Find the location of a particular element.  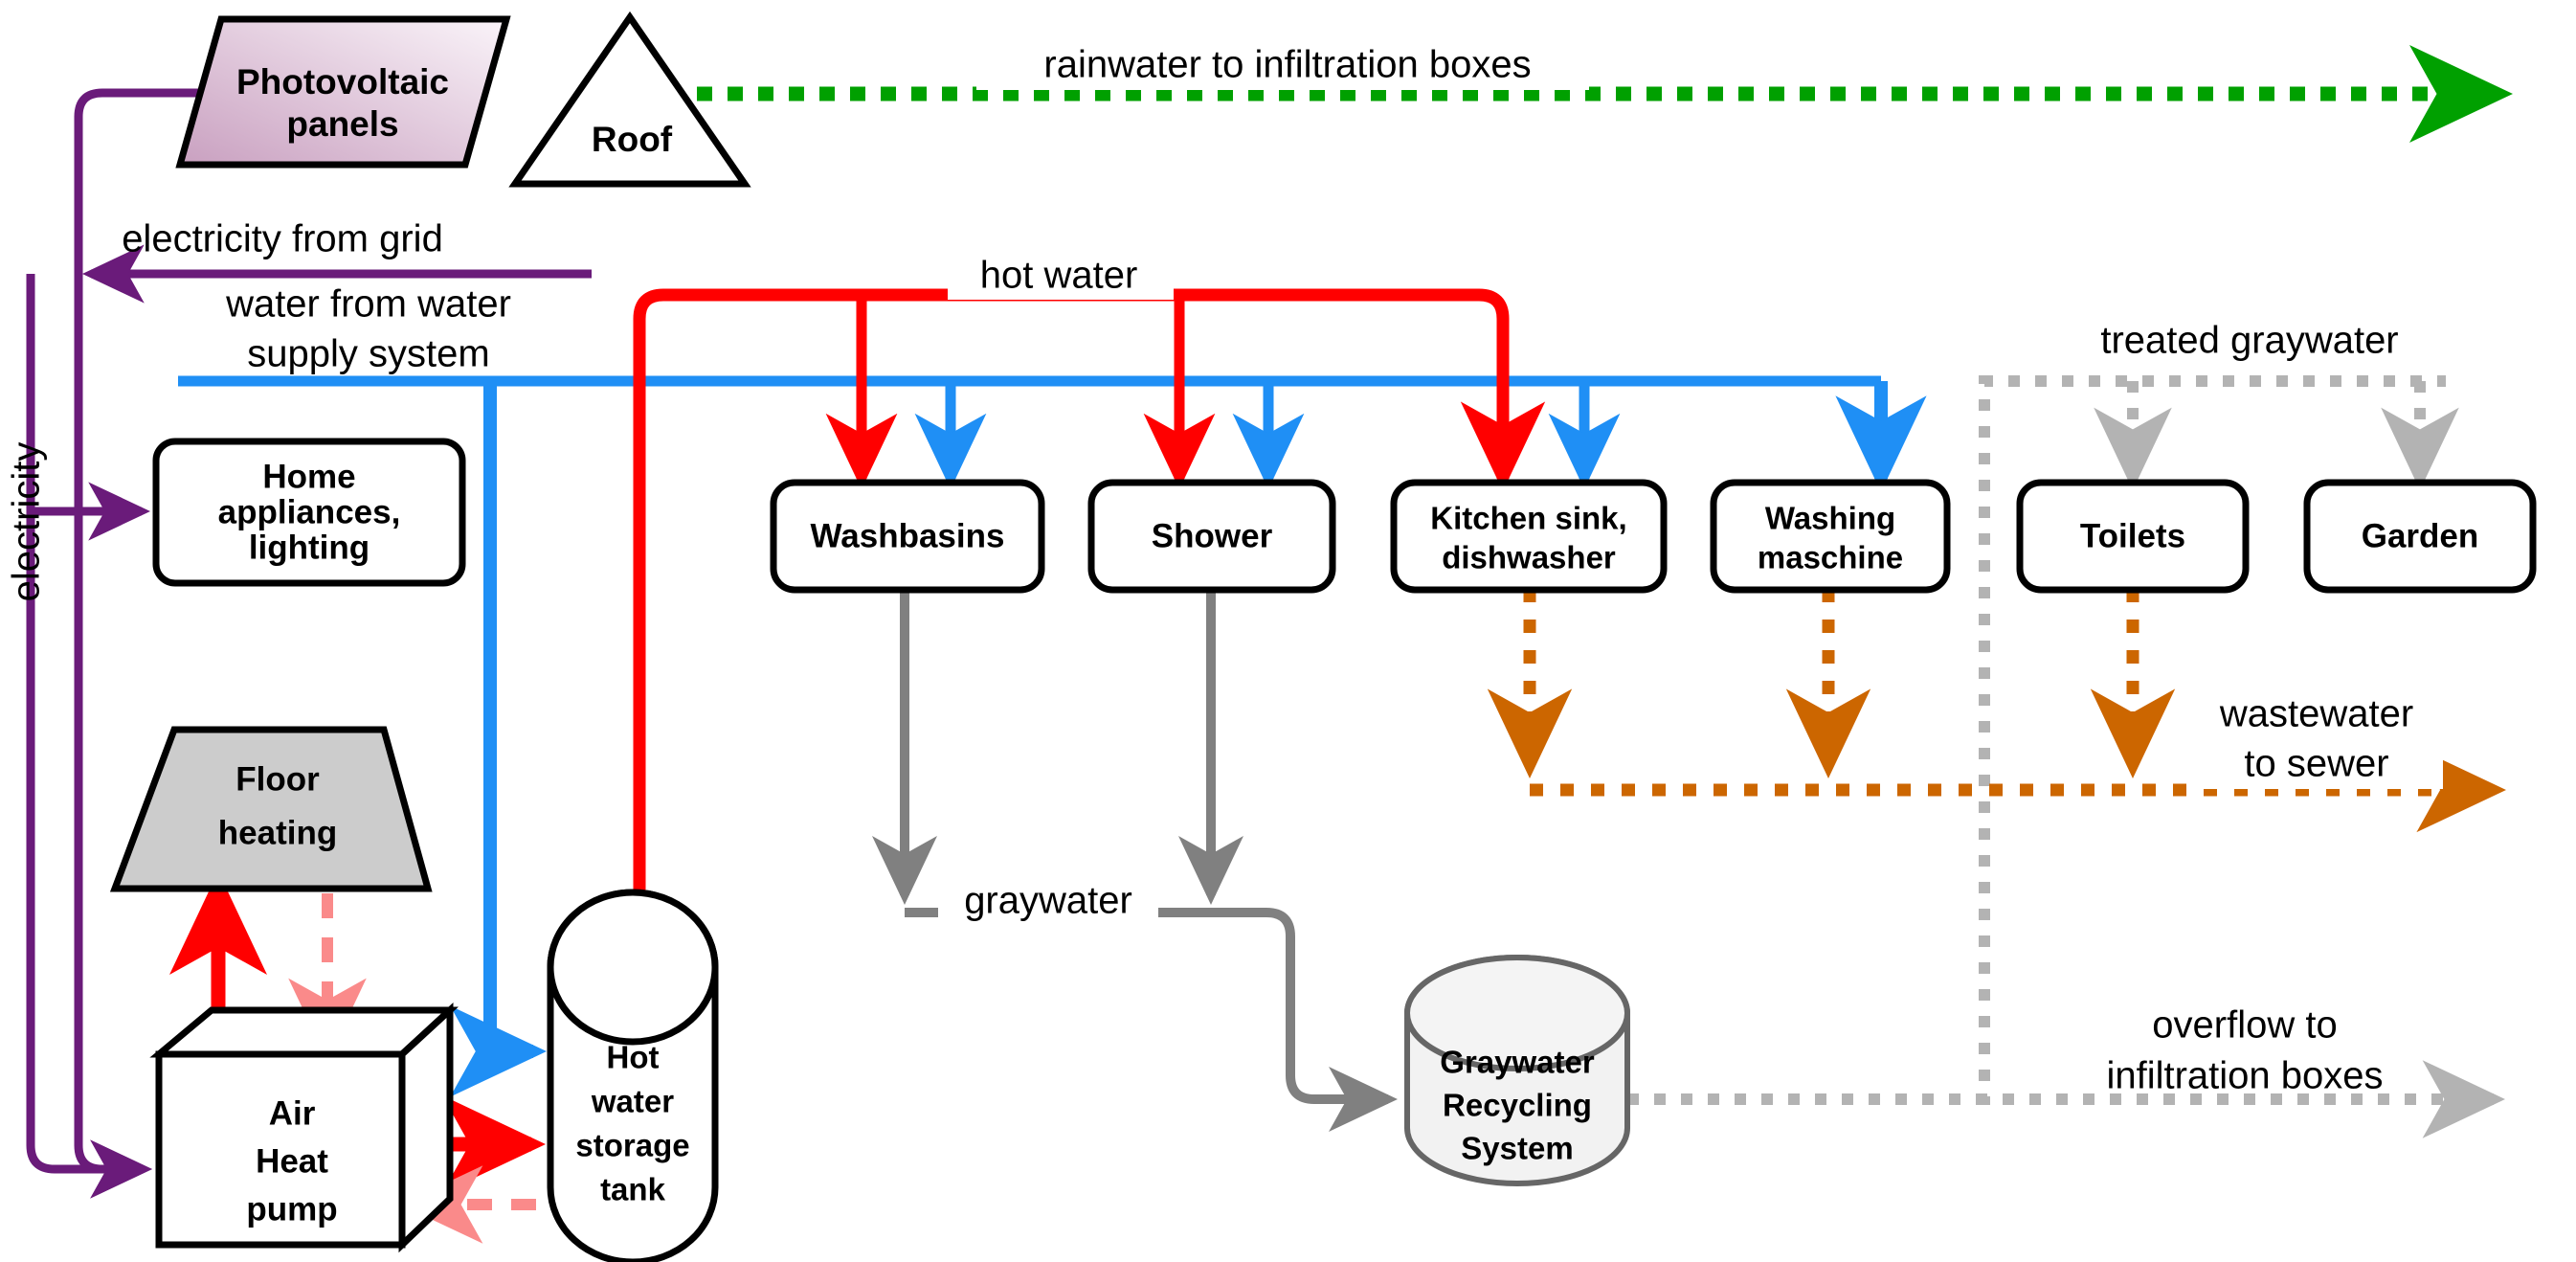

node-graywater-recycling-system: Graywater Recycling System is located at coordinates (1517, 1071).